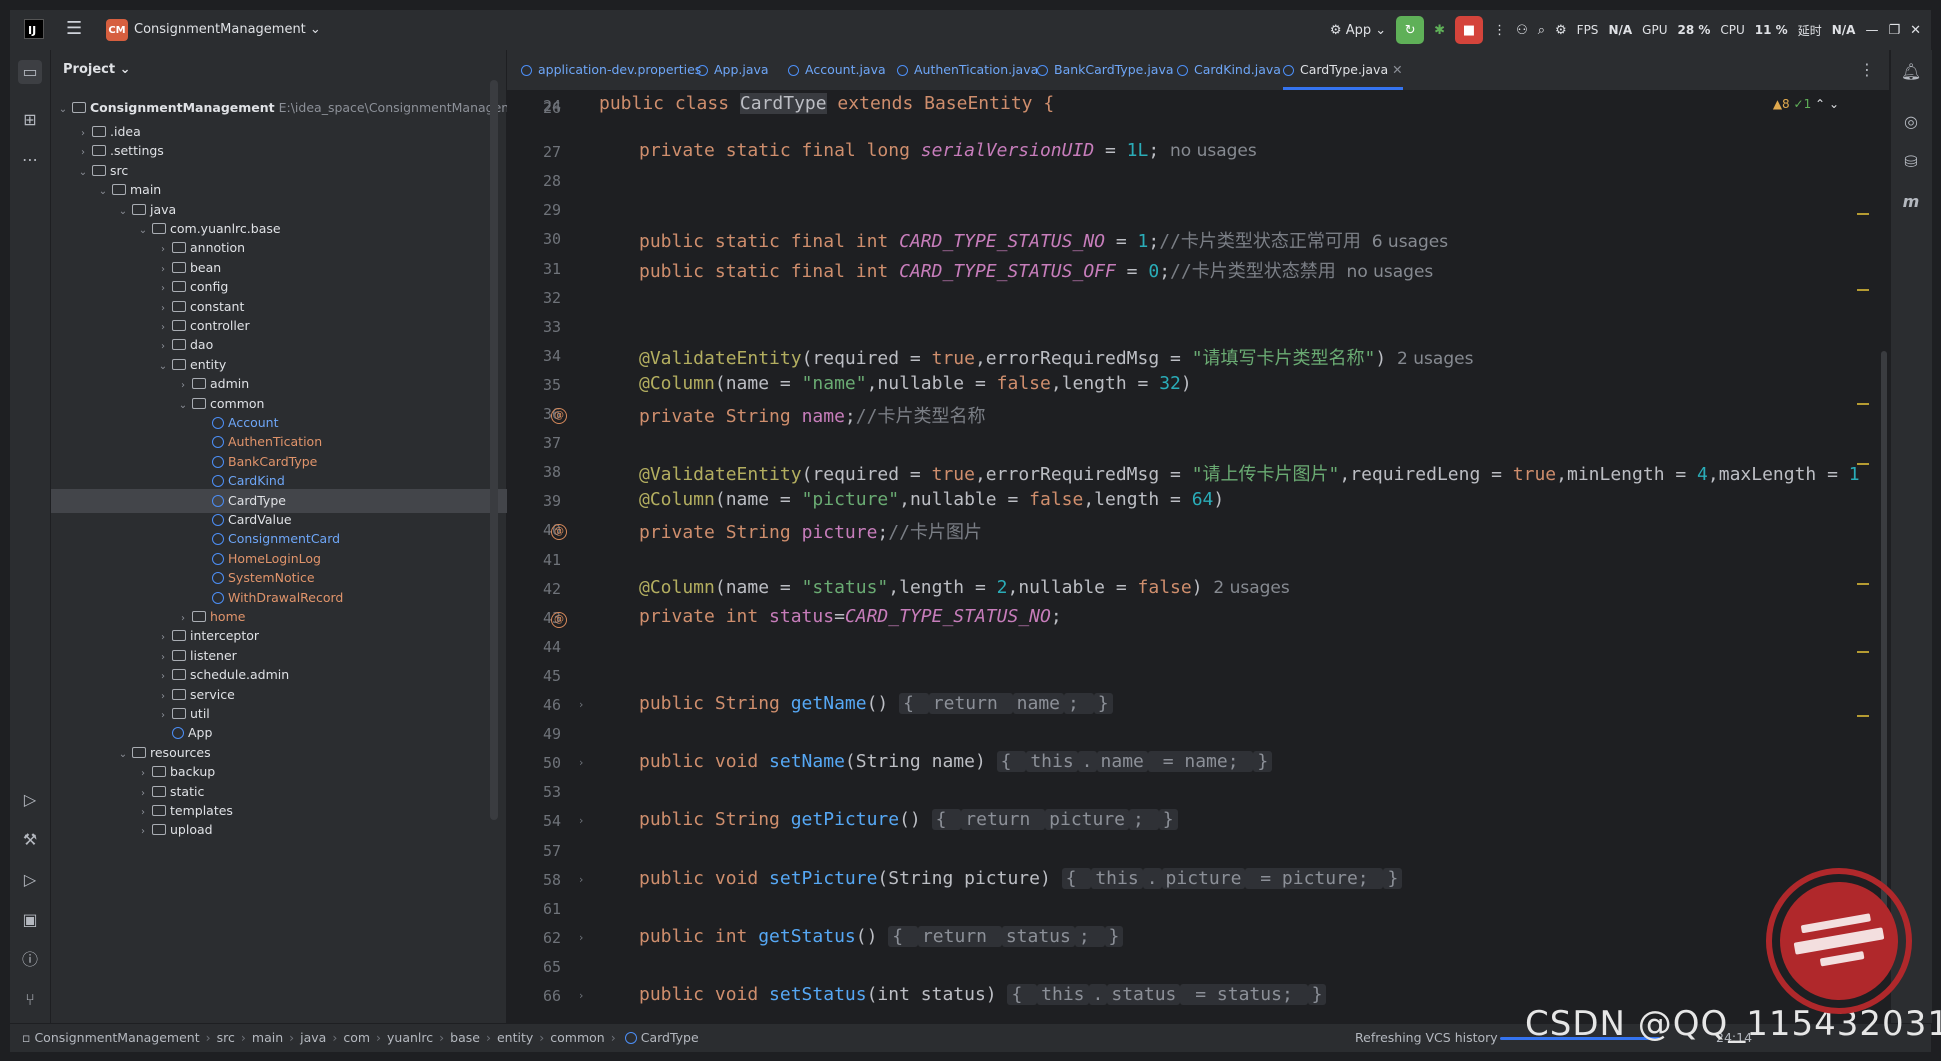 This screenshot has width=1941, height=1061. What do you see at coordinates (465, 1037) in the screenshot?
I see `breadcrumb-item: base` at bounding box center [465, 1037].